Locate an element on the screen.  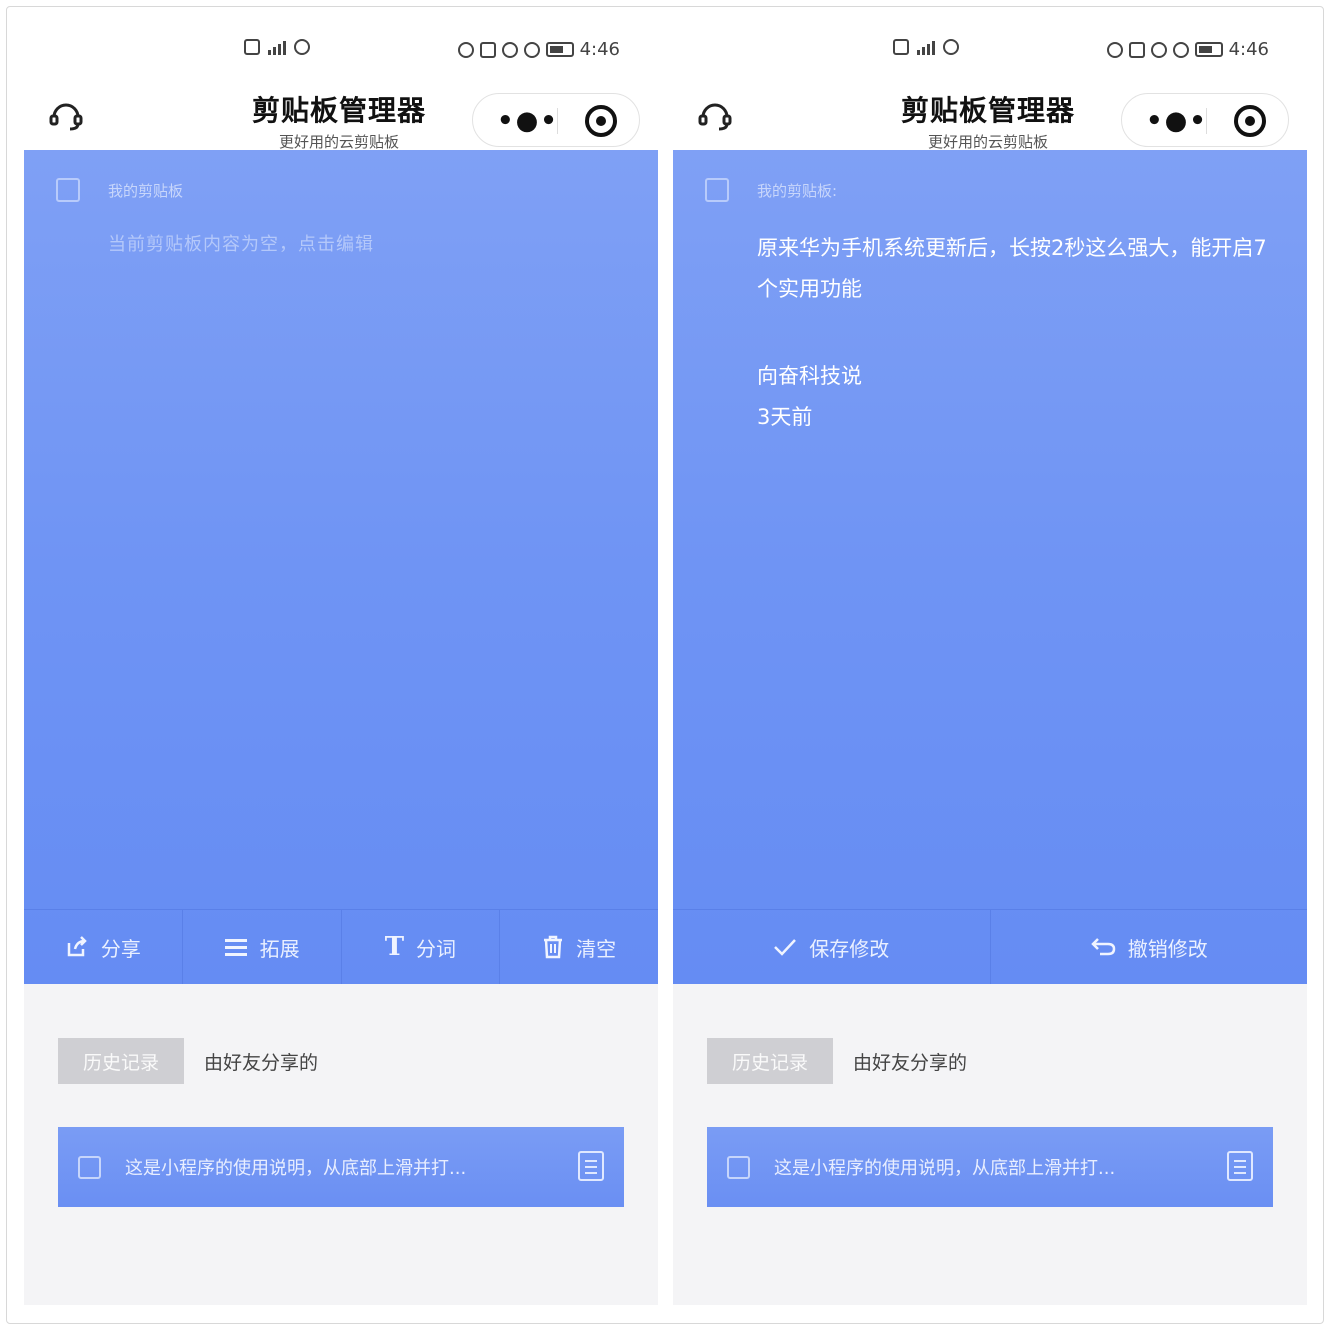
undo-icon is located at coordinates (1103, 947).